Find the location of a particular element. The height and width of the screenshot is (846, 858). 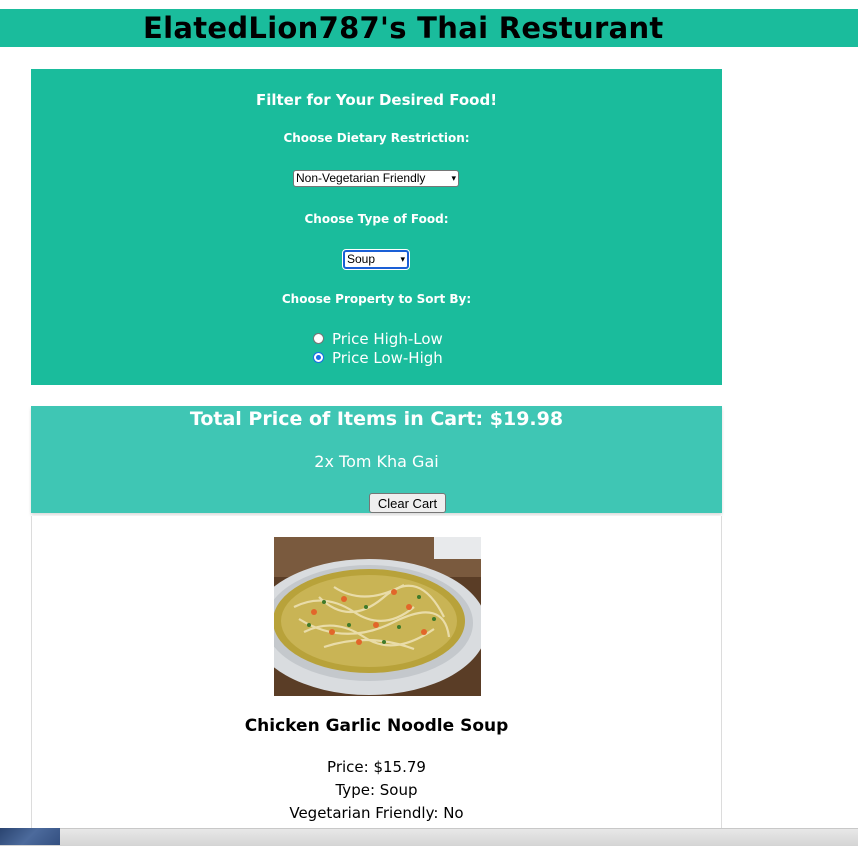

filter-title: Filter for Your Desired Food! is located at coordinates (376, 100).